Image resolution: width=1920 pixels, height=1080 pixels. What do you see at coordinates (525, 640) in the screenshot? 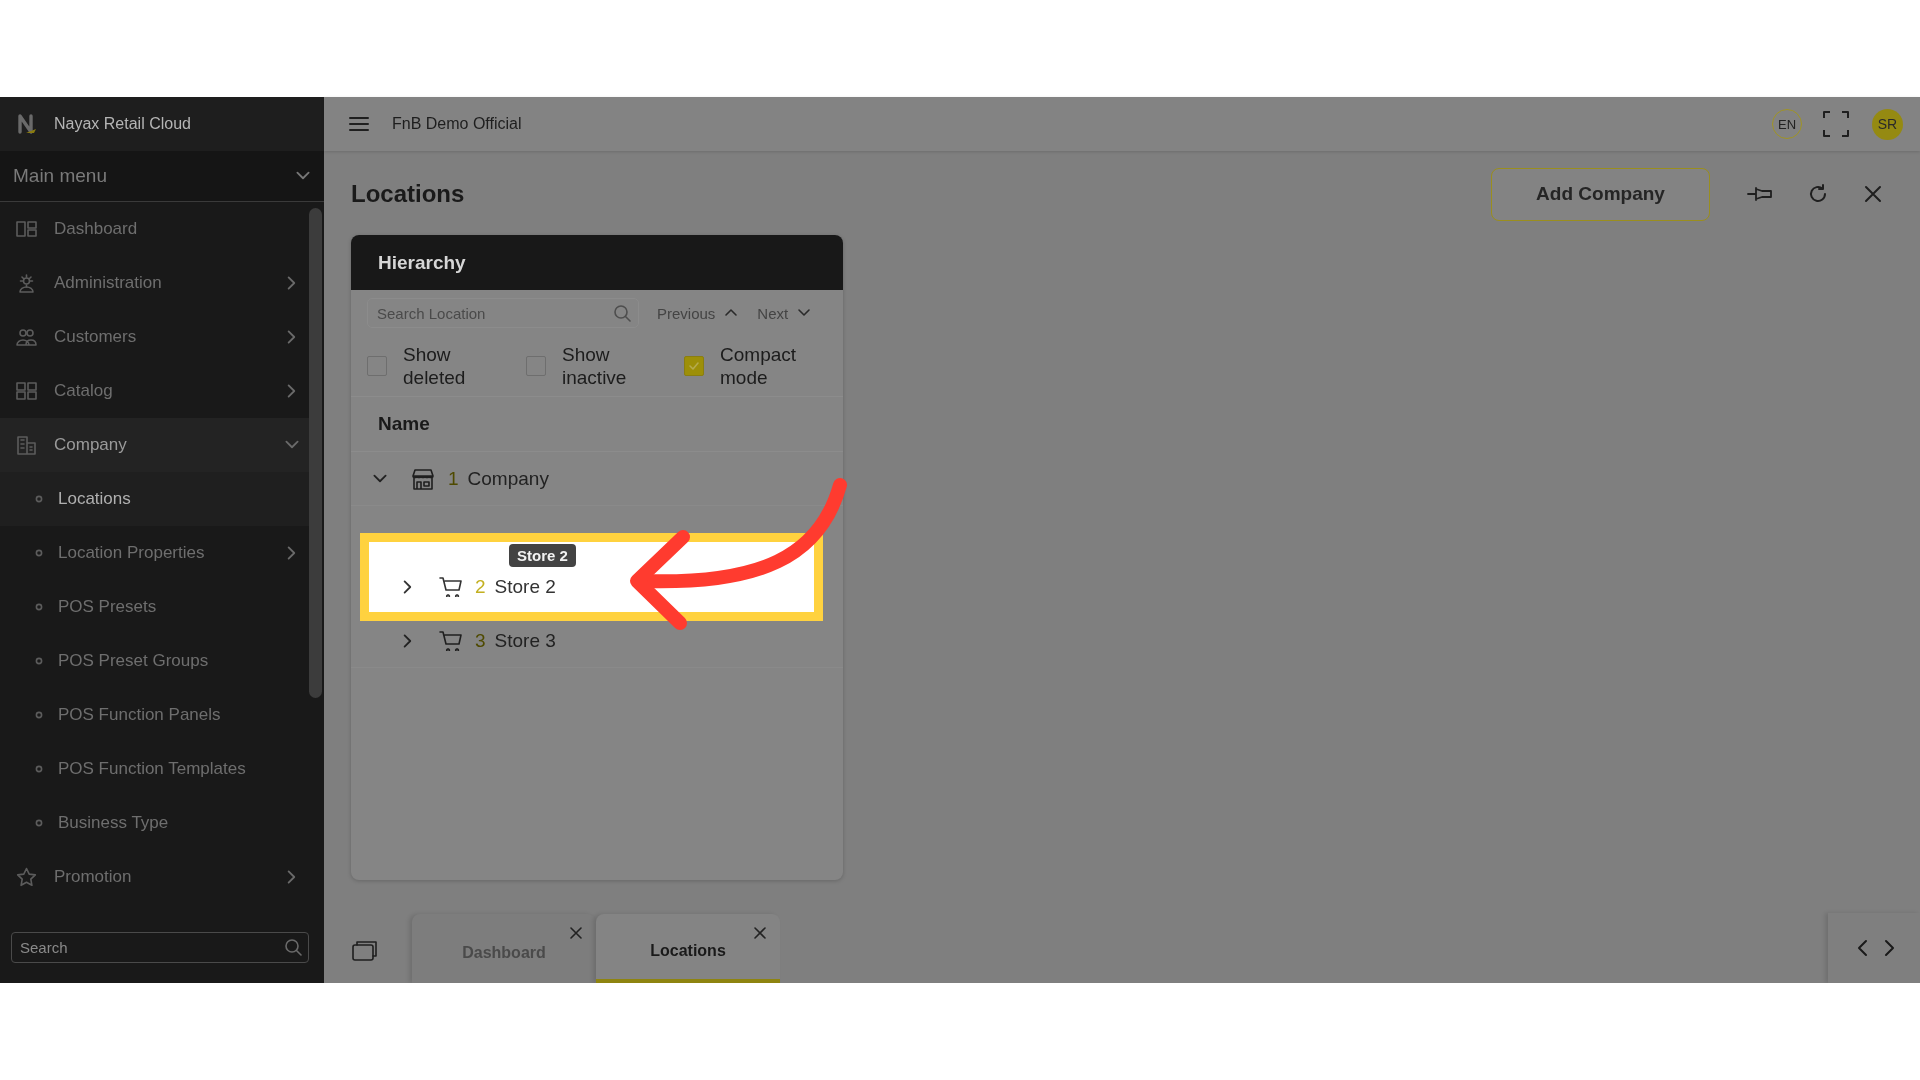
I see `tree-item-label: Store 3` at bounding box center [525, 640].